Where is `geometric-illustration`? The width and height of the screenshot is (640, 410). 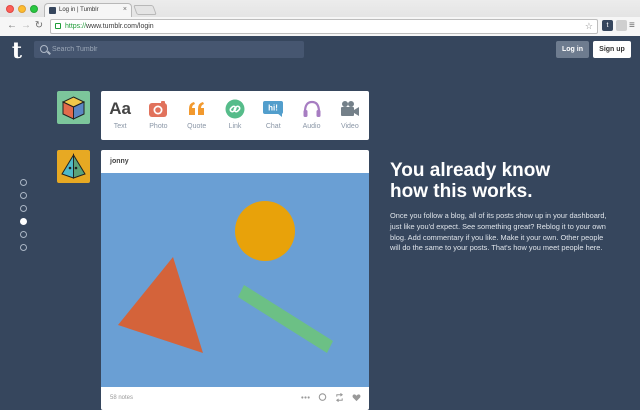 geometric-illustration is located at coordinates (225, 277).